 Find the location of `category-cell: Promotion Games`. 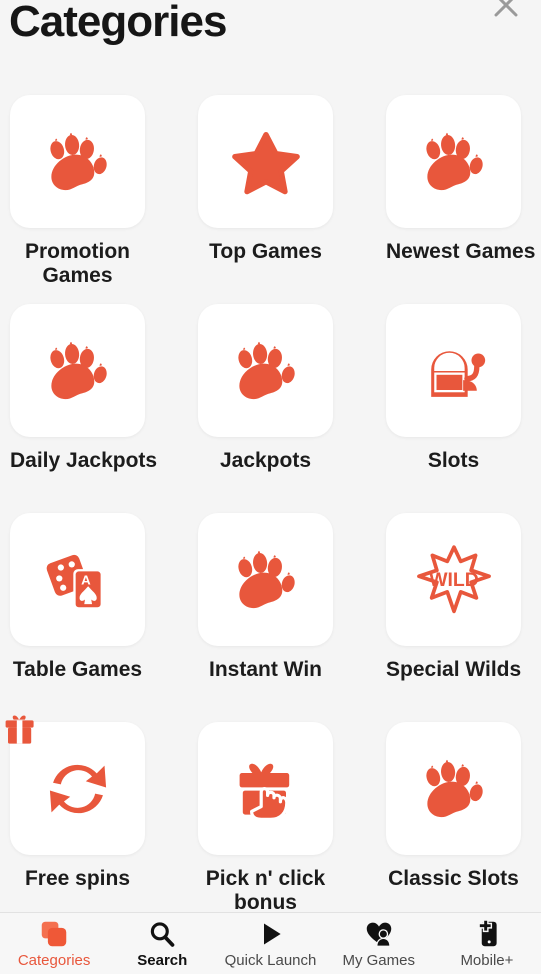

category-cell: Promotion Games is located at coordinates (77, 191).